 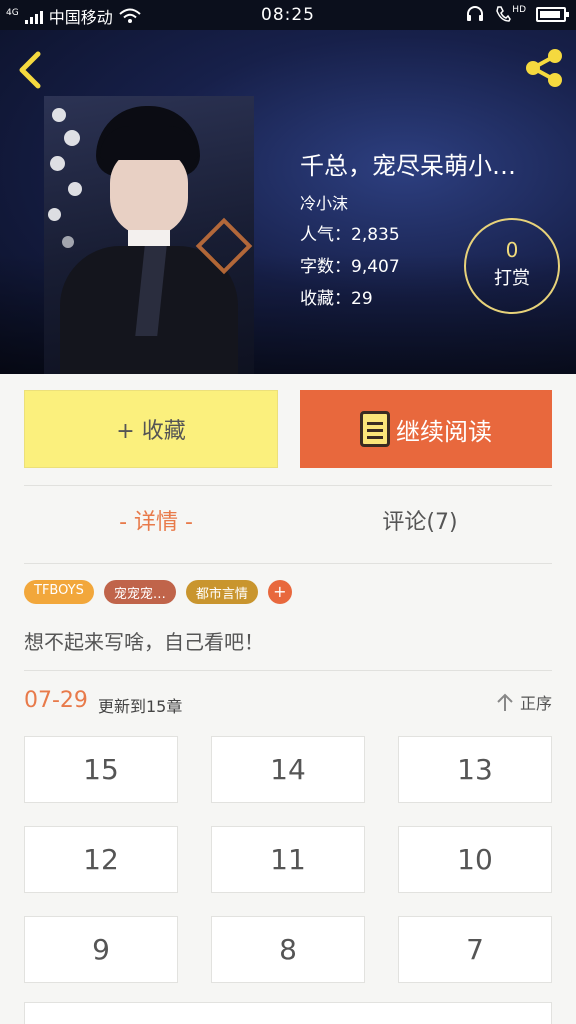 I want to click on stat-value: 9,407, so click(x=375, y=267).